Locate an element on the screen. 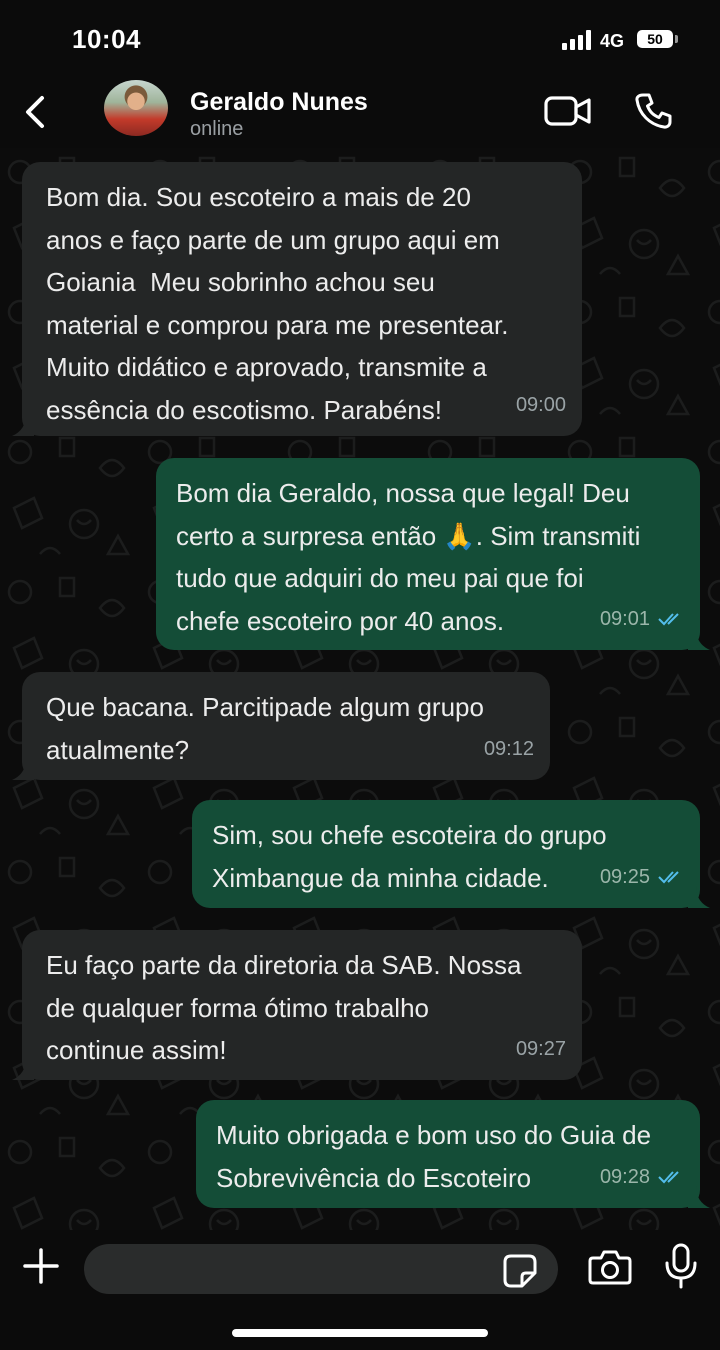 The image size is (720, 1350). message-composer is located at coordinates (360, 1290).